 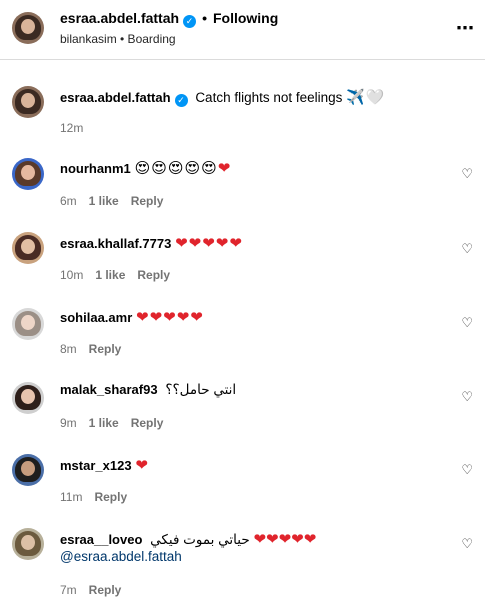 What do you see at coordinates (242, 484) in the screenshot?
I see `comment-item: mstar_x123 ❤ 11m Reply ♡` at bounding box center [242, 484].